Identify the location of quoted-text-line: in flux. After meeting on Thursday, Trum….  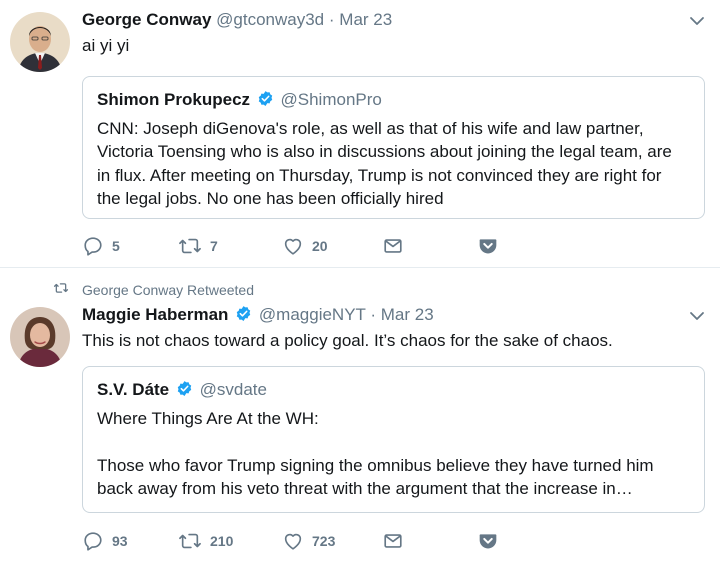
(379, 175).